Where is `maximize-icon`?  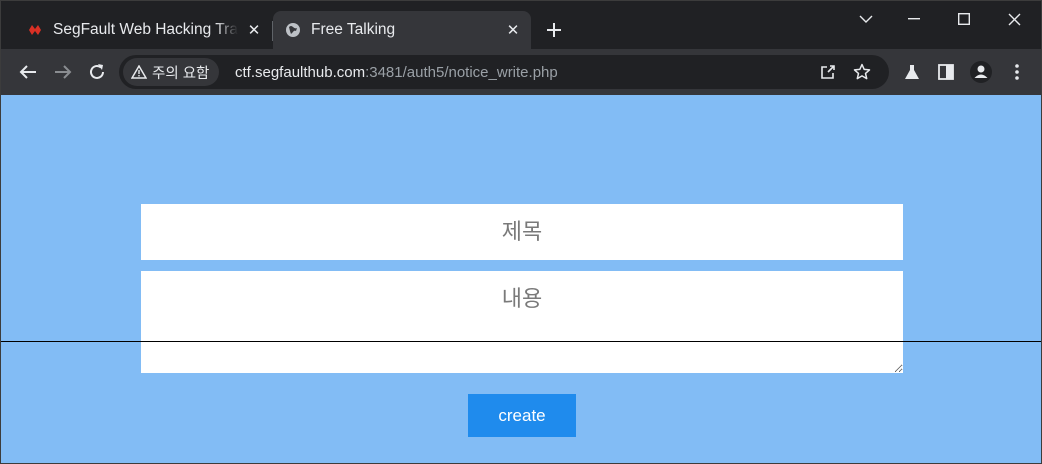
maximize-icon is located at coordinates (964, 19).